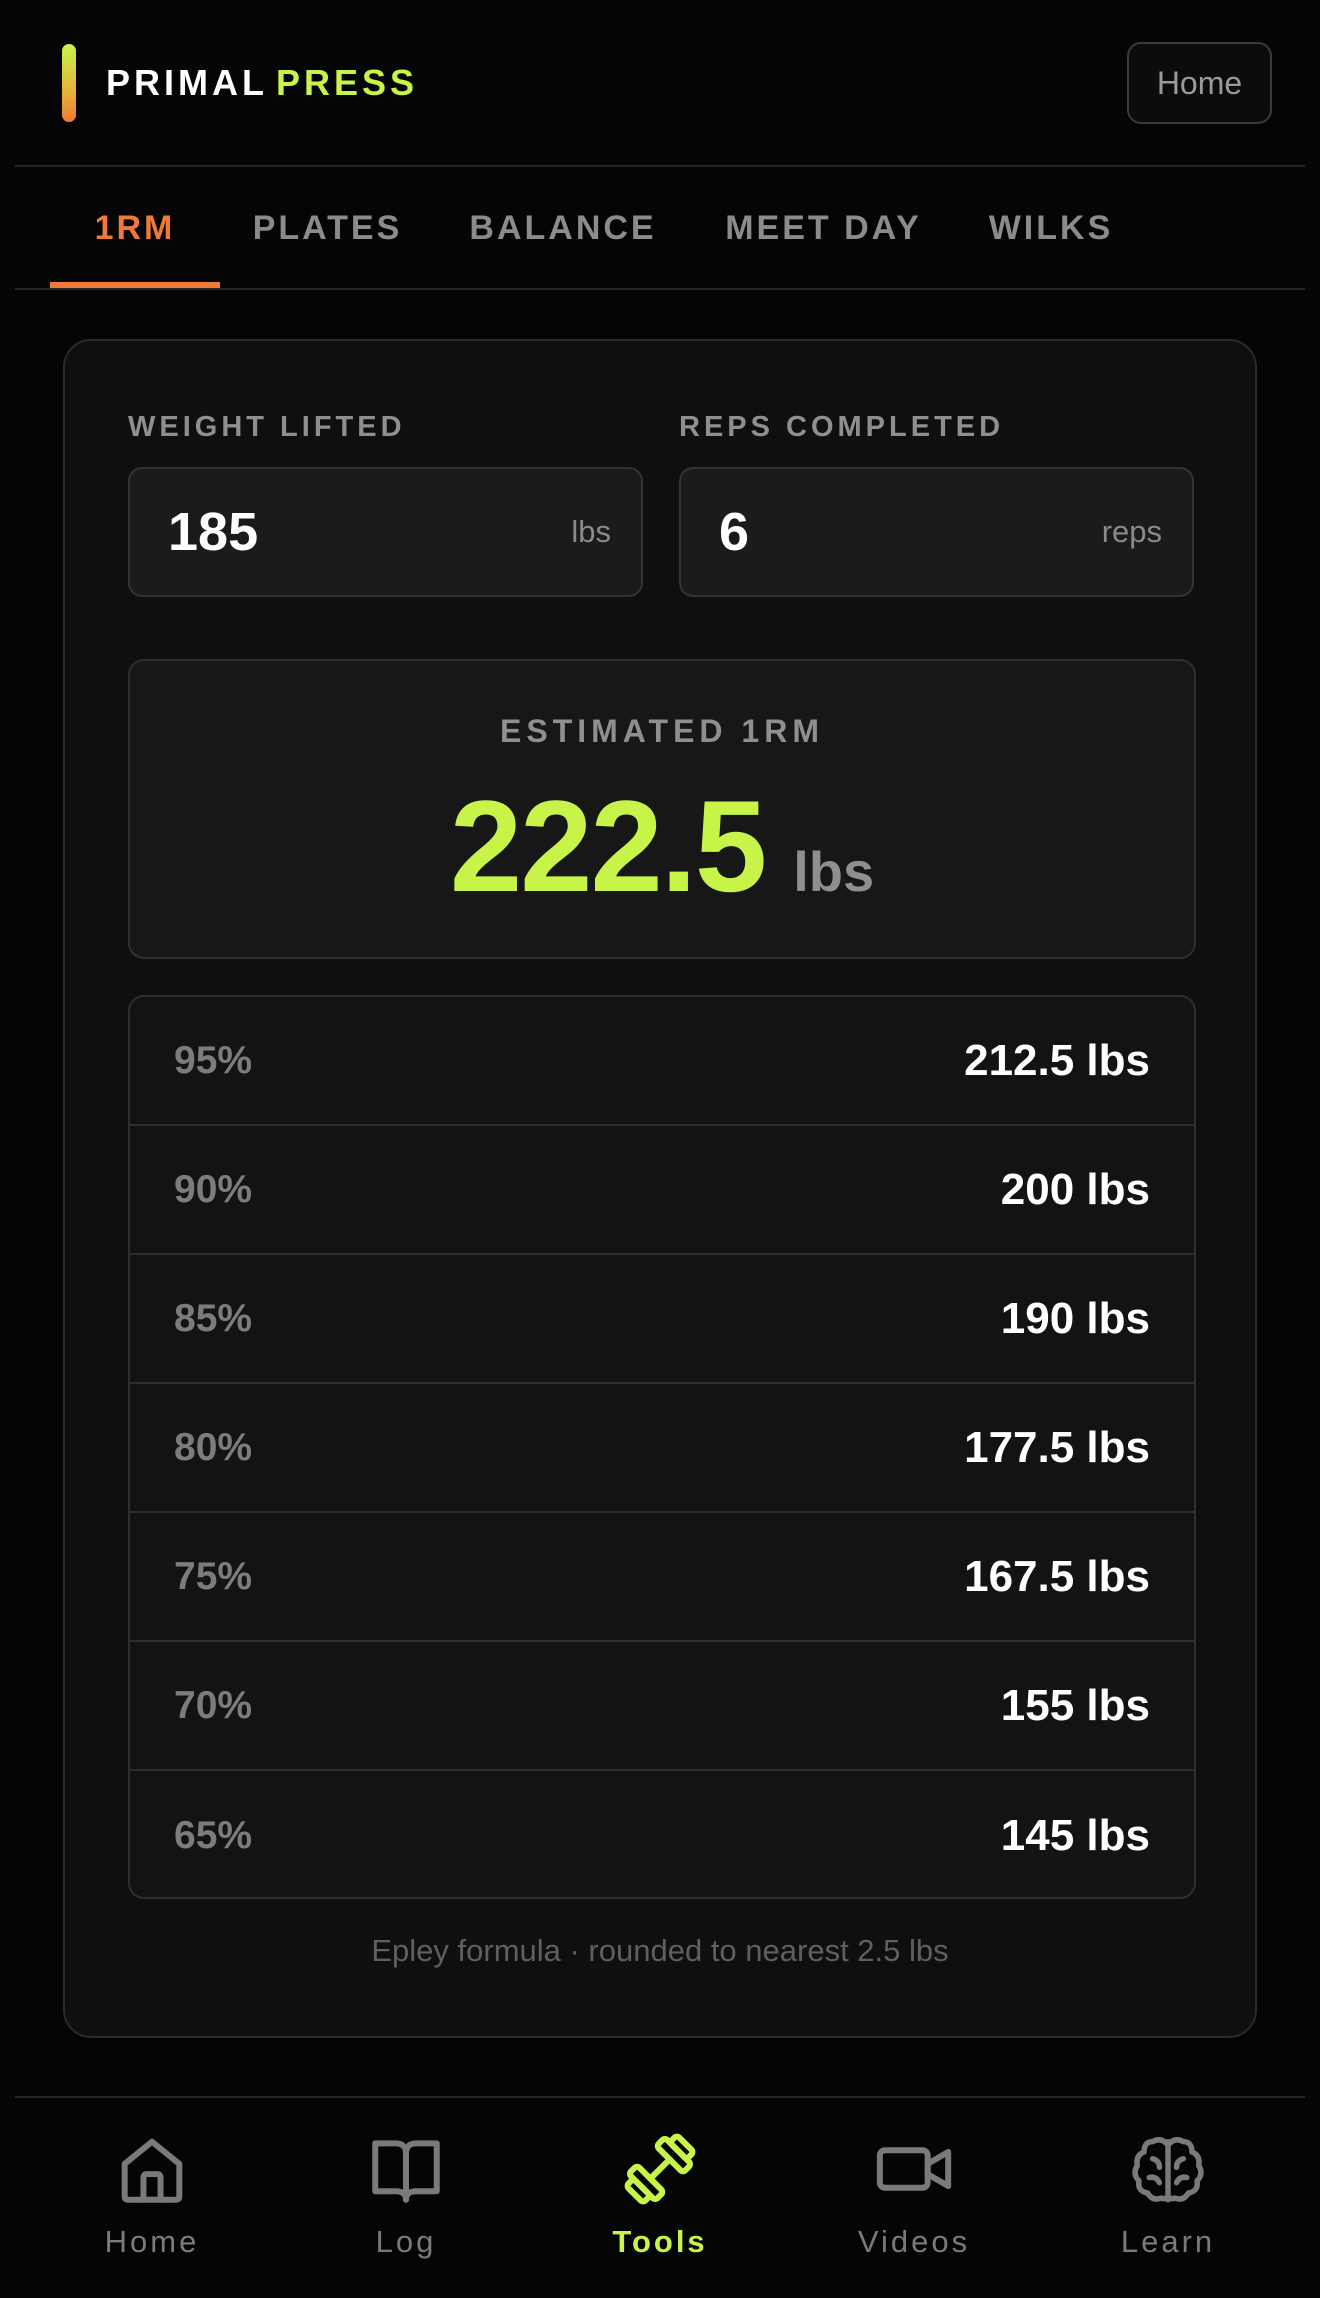 The height and width of the screenshot is (2298, 1320). What do you see at coordinates (660, 2241) in the screenshot?
I see `nav-label-tools: Tools` at bounding box center [660, 2241].